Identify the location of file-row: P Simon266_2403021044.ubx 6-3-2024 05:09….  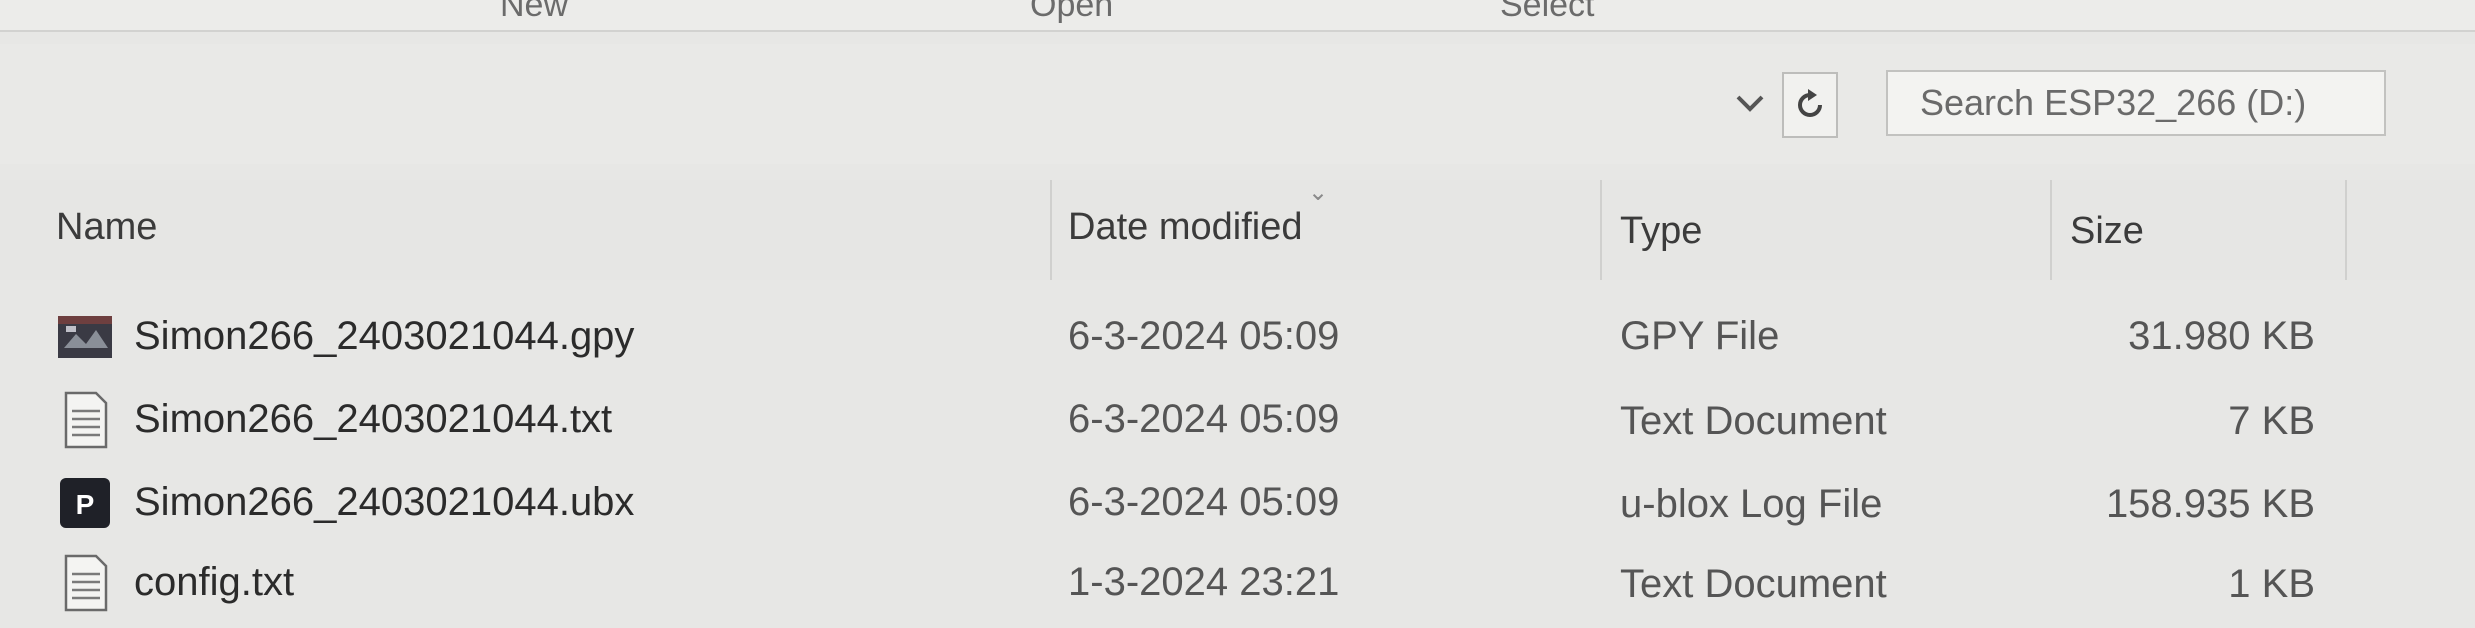
(1237, 508).